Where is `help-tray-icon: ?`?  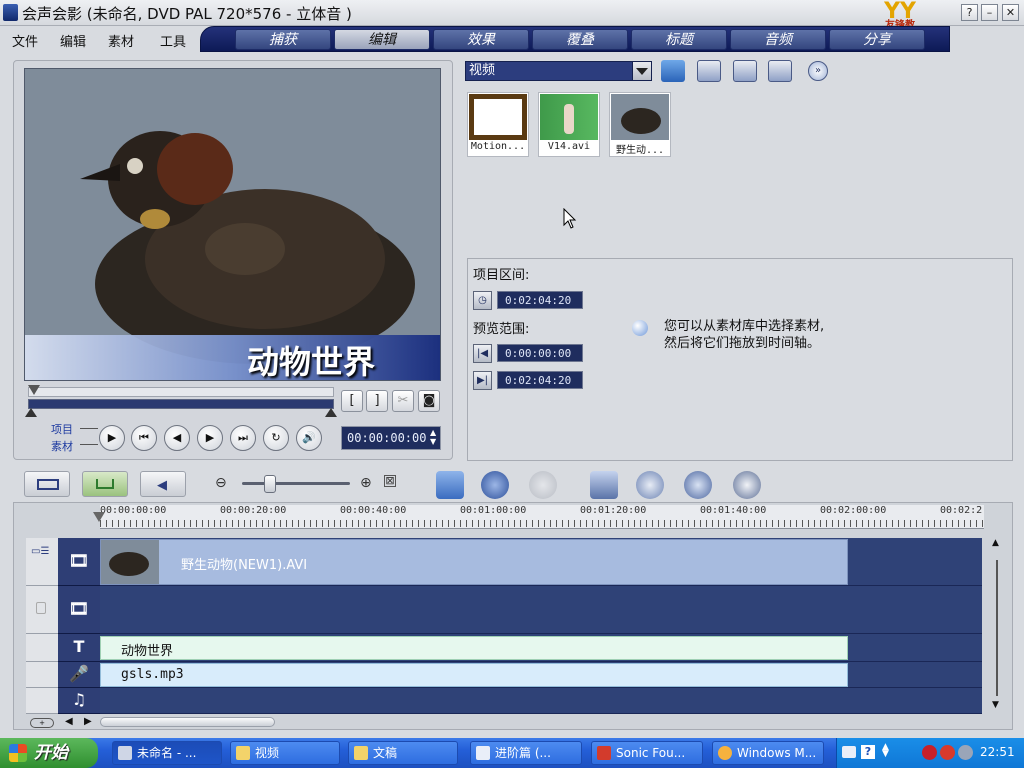 help-tray-icon: ? is located at coordinates (868, 752).